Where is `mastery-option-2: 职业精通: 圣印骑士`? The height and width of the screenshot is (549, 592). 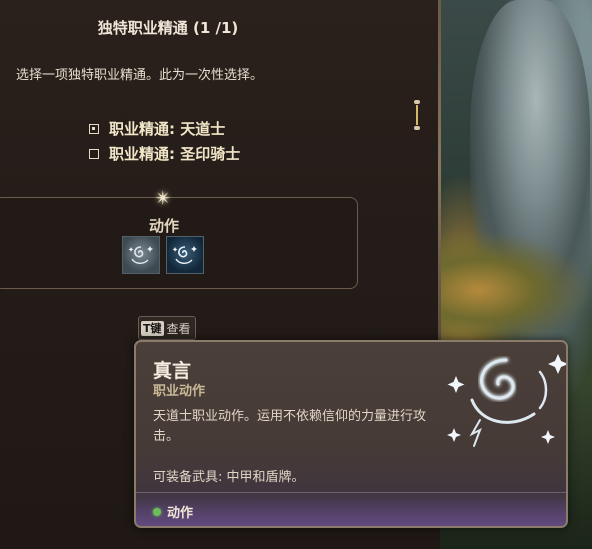 mastery-option-2: 职业精通: 圣印骑士 is located at coordinates (164, 153).